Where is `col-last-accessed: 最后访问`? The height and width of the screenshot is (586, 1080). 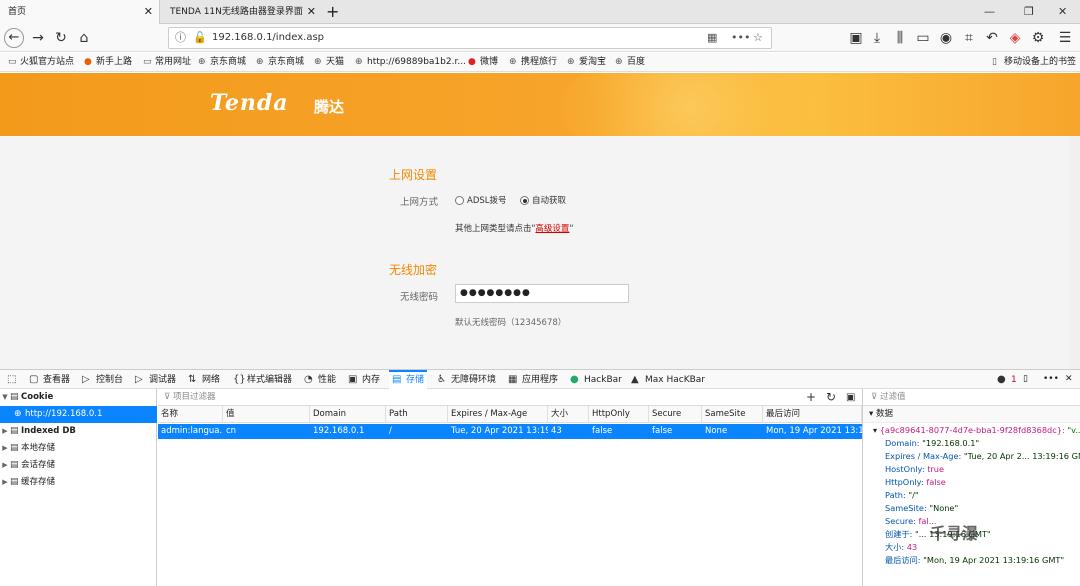 col-last-accessed: 最后访问 is located at coordinates (812, 414).